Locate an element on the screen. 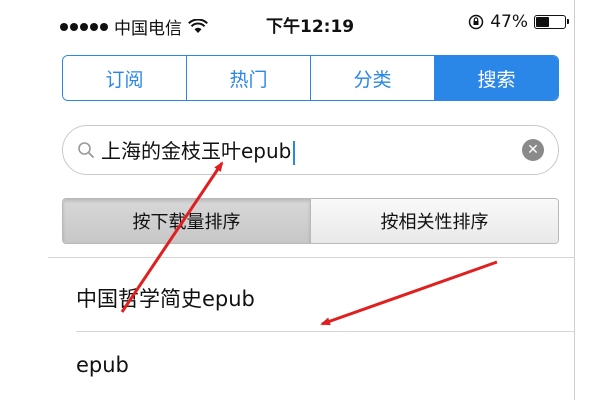 The height and width of the screenshot is (400, 600). tab-popular: 热门 is located at coordinates (249, 78).